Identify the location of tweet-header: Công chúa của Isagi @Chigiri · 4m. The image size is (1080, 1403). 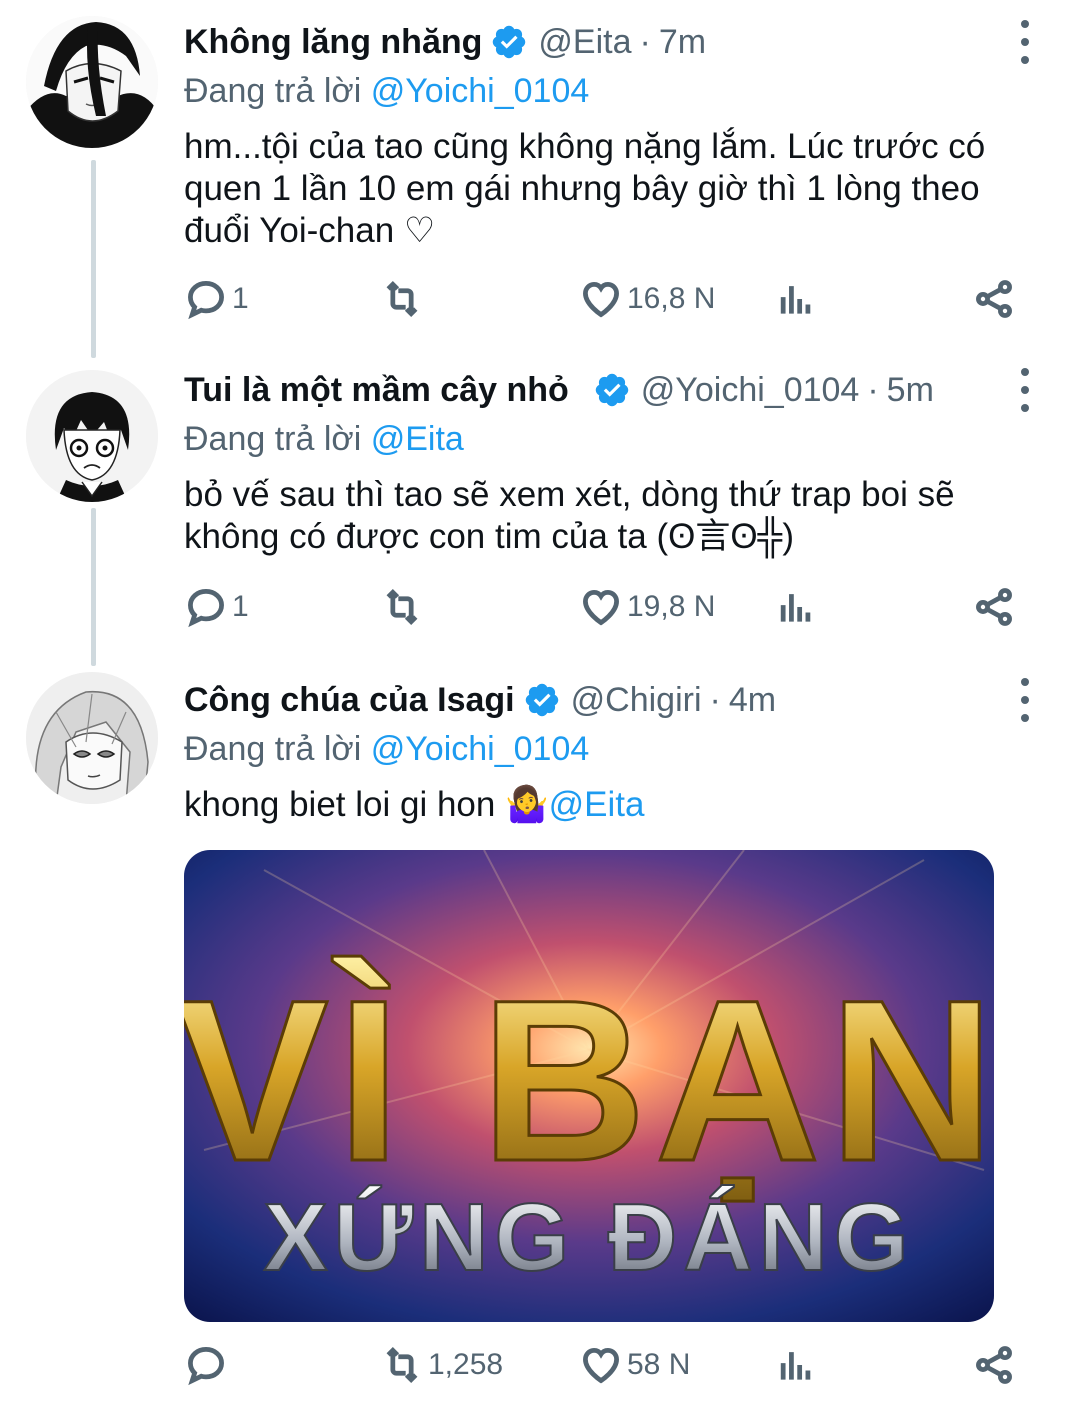
(612, 700).